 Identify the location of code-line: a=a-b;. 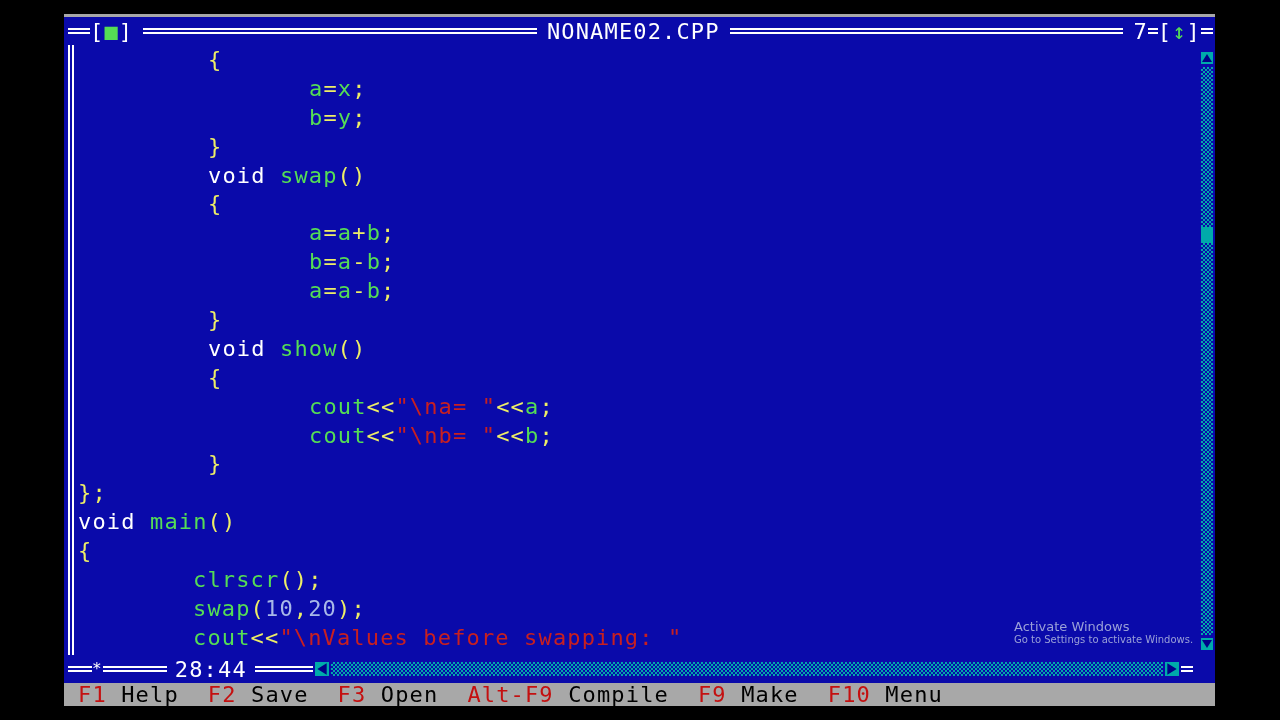
(352, 291).